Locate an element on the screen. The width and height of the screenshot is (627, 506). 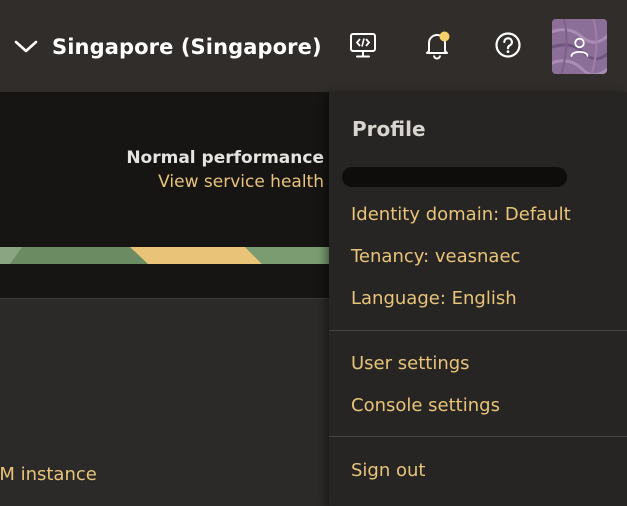
performance-status-text: Normal performance is located at coordinates (225, 158).